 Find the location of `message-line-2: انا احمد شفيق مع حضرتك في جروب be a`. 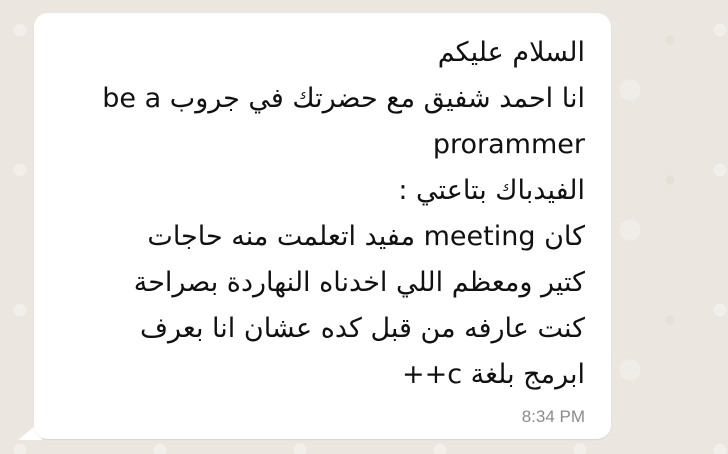

message-line-2: انا احمد شفيق مع حضرتك في جروب be a is located at coordinates (343, 98).